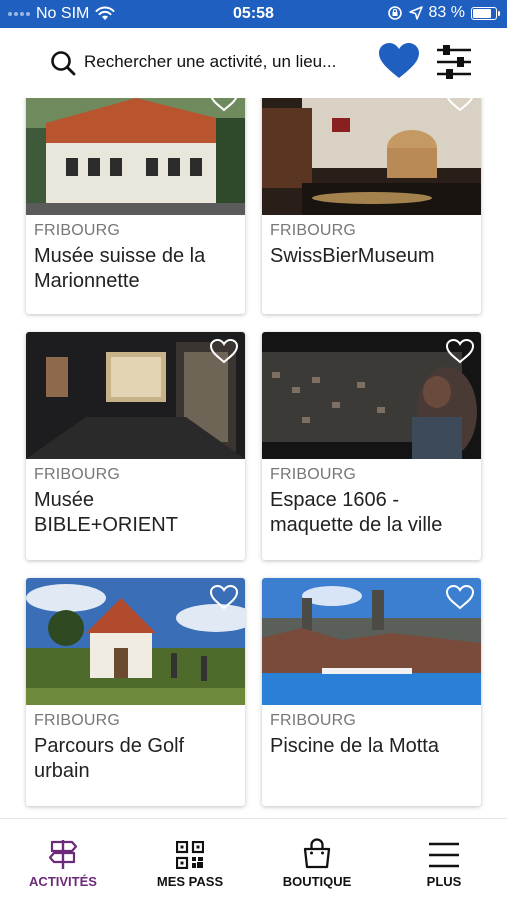 The height and width of the screenshot is (901, 507). What do you see at coordinates (446, 12) in the screenshot?
I see `battery-percent: 83 %` at bounding box center [446, 12].